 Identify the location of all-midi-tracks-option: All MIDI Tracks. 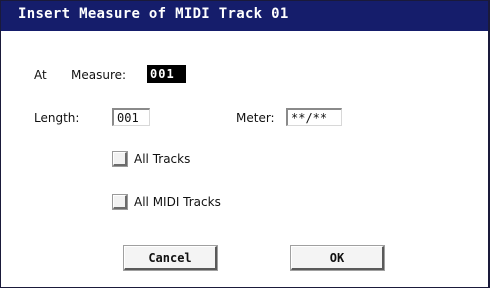
(166, 202).